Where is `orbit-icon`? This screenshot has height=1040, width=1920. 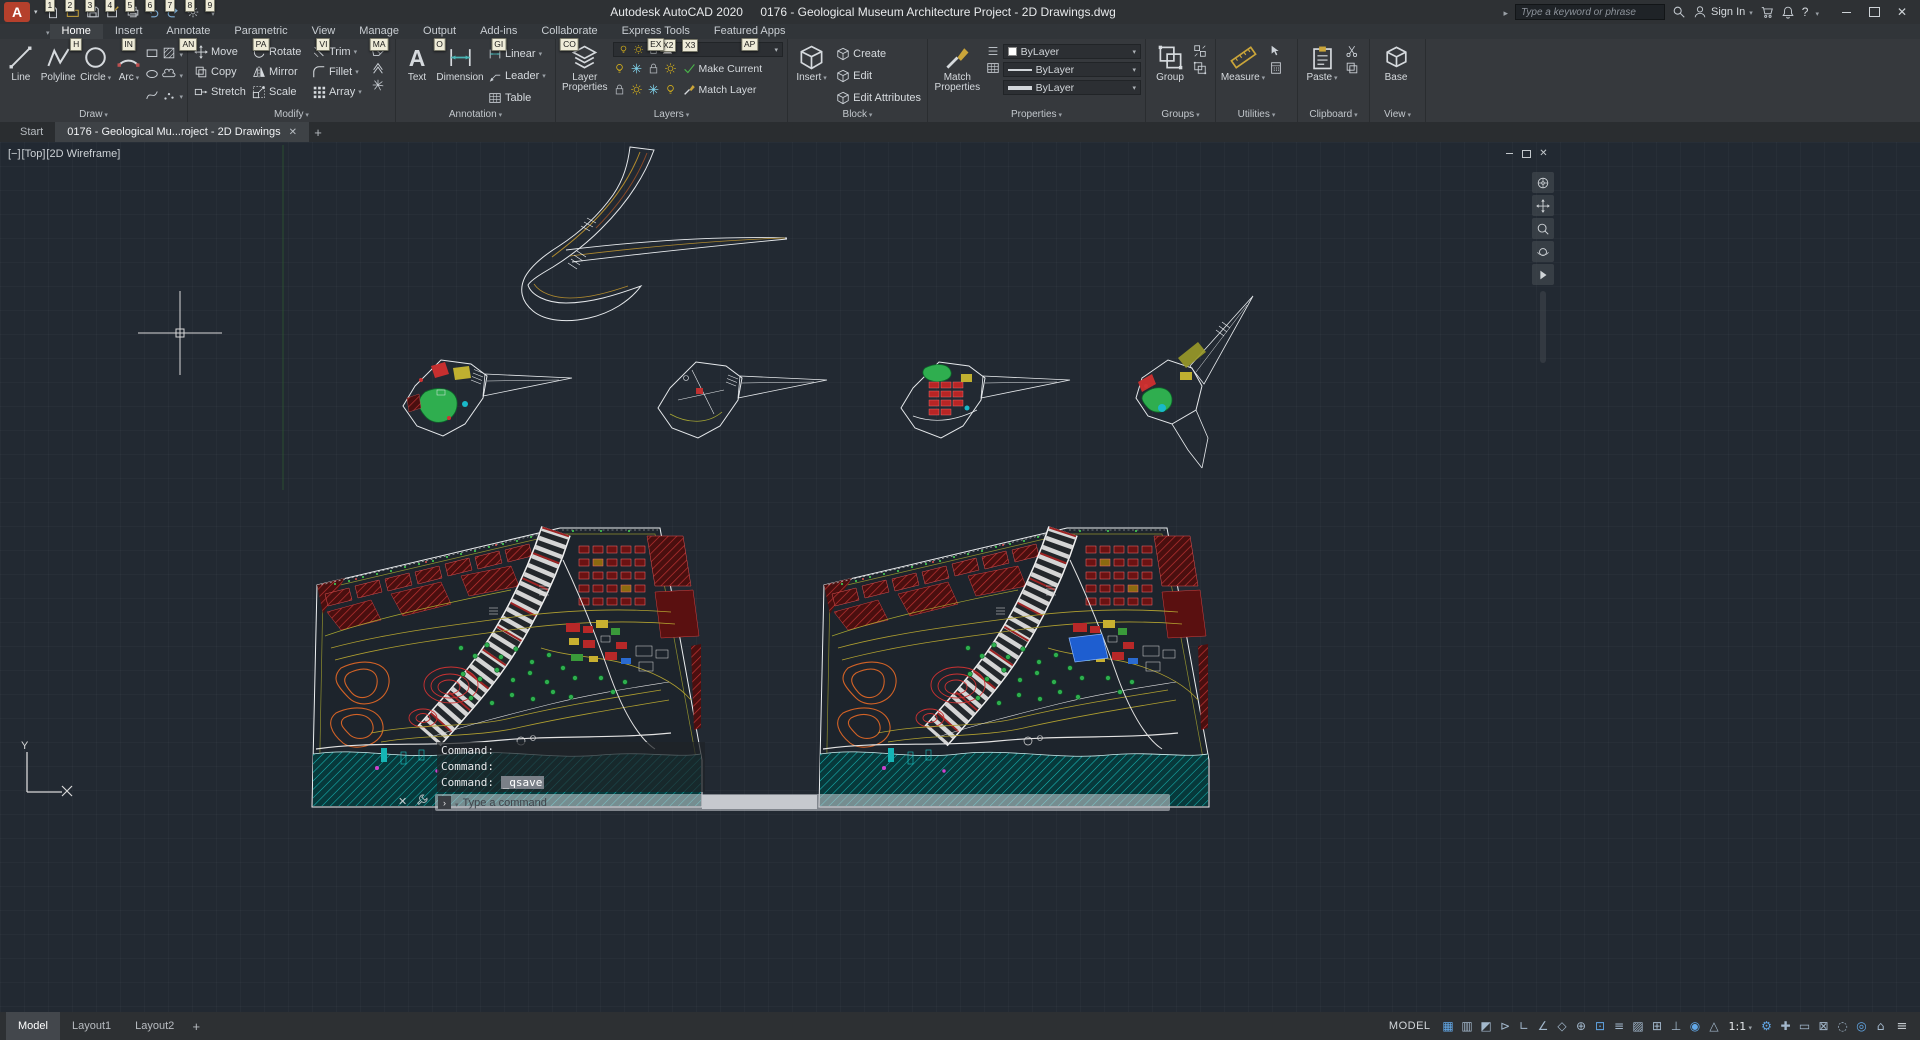
orbit-icon is located at coordinates (1543, 251).